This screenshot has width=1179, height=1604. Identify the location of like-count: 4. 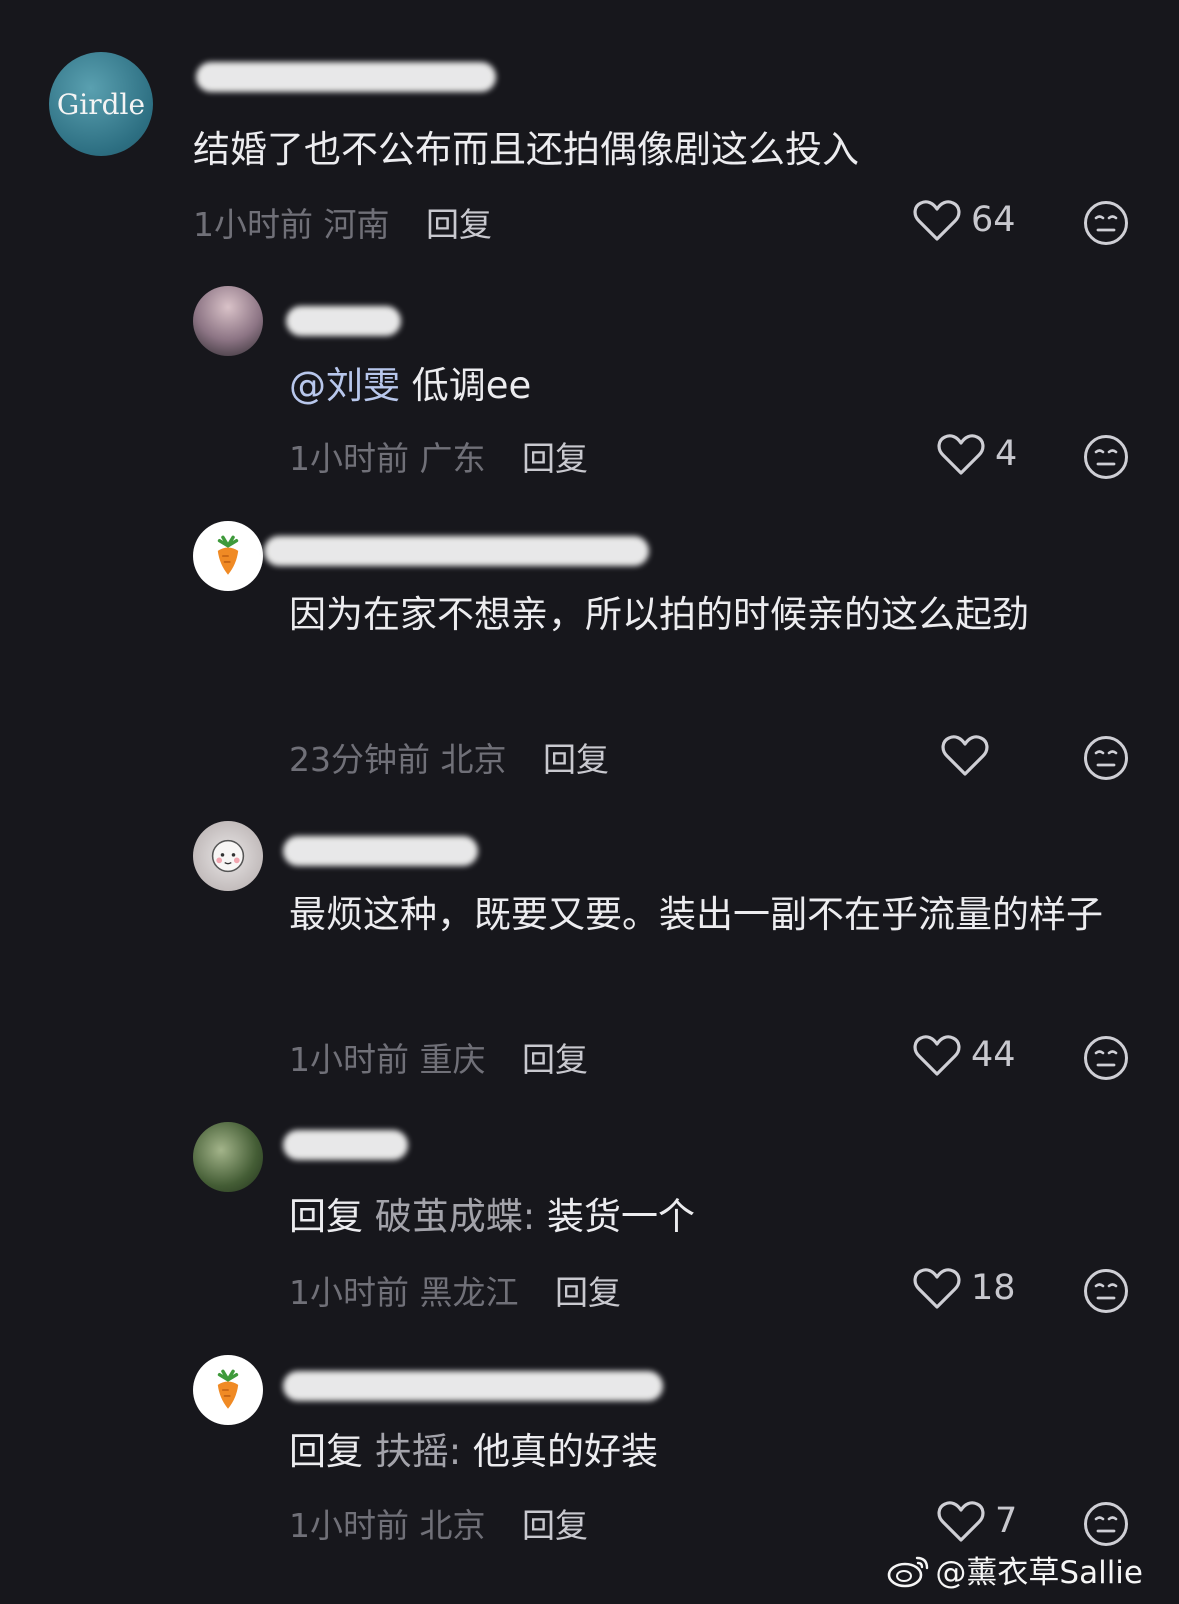
(1006, 454).